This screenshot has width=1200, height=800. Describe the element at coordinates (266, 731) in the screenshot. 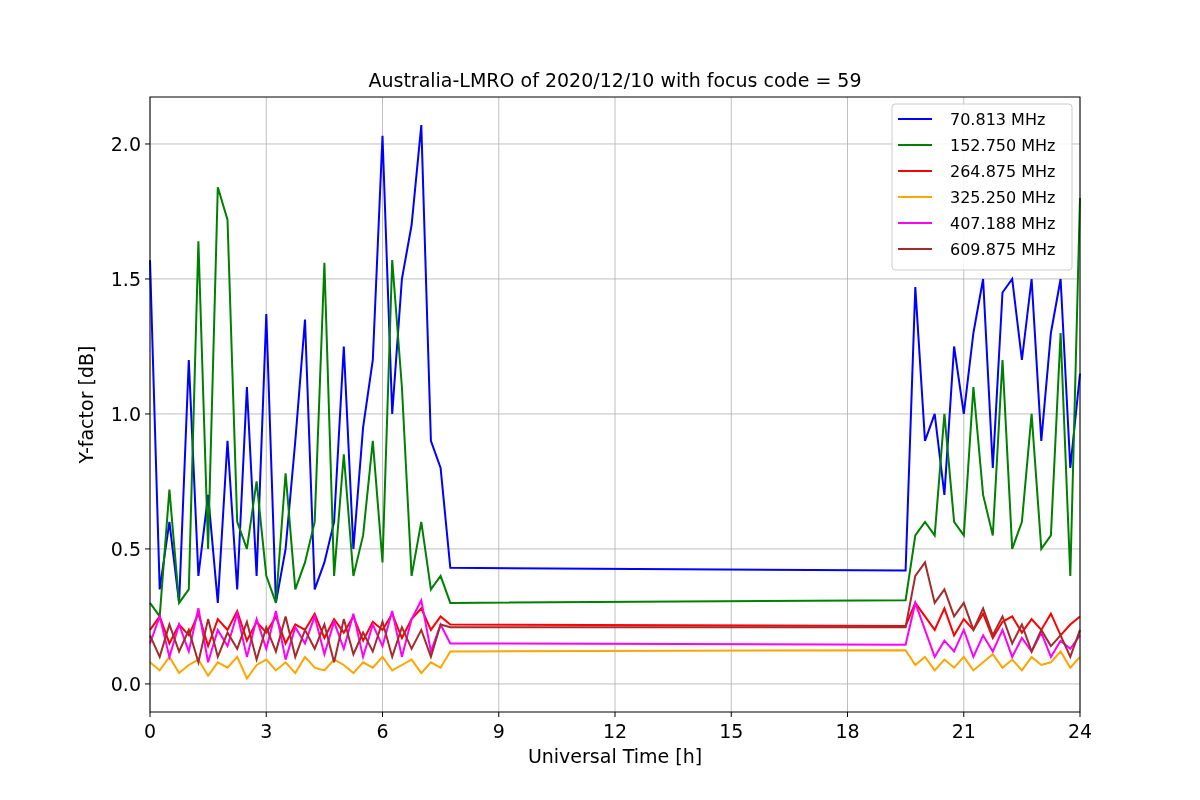

I see `x-tick-label: 3` at that location.